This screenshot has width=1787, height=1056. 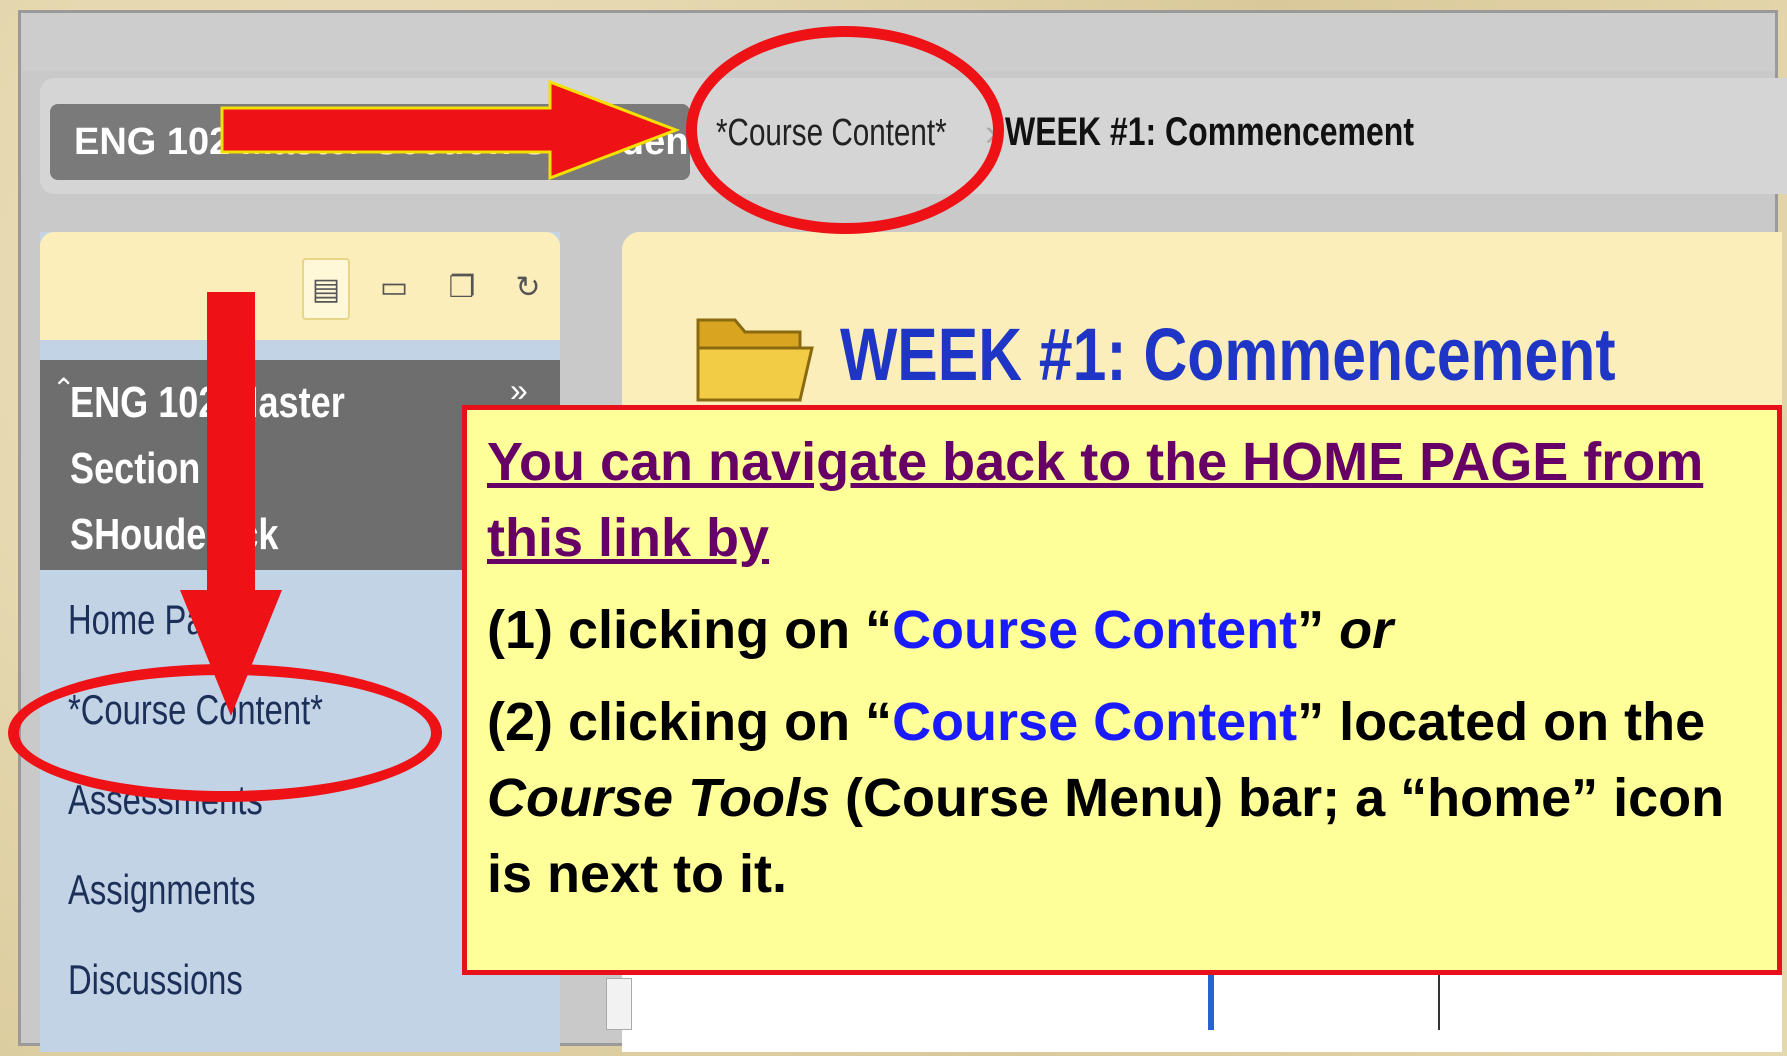 I want to click on callout-step-1: (1) clicking on “Course Content” or, so click(x=1122, y=630).